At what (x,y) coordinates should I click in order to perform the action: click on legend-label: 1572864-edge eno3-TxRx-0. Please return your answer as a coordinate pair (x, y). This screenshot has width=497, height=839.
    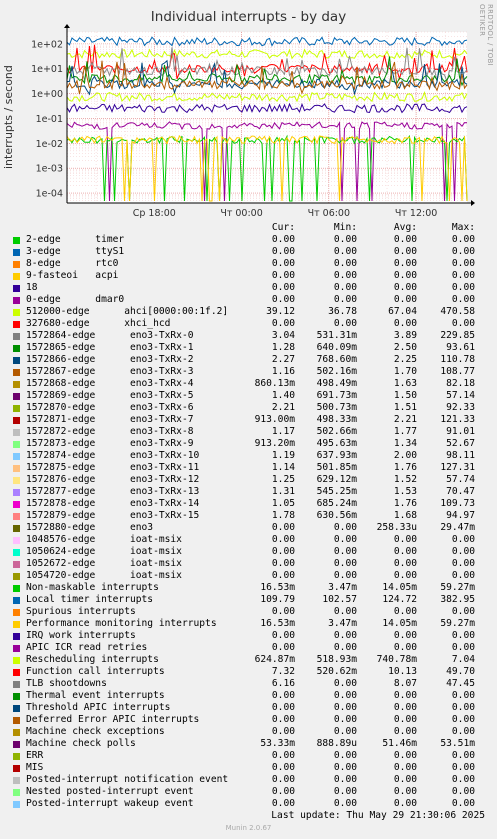
    Looking at the image, I should click on (110, 335).